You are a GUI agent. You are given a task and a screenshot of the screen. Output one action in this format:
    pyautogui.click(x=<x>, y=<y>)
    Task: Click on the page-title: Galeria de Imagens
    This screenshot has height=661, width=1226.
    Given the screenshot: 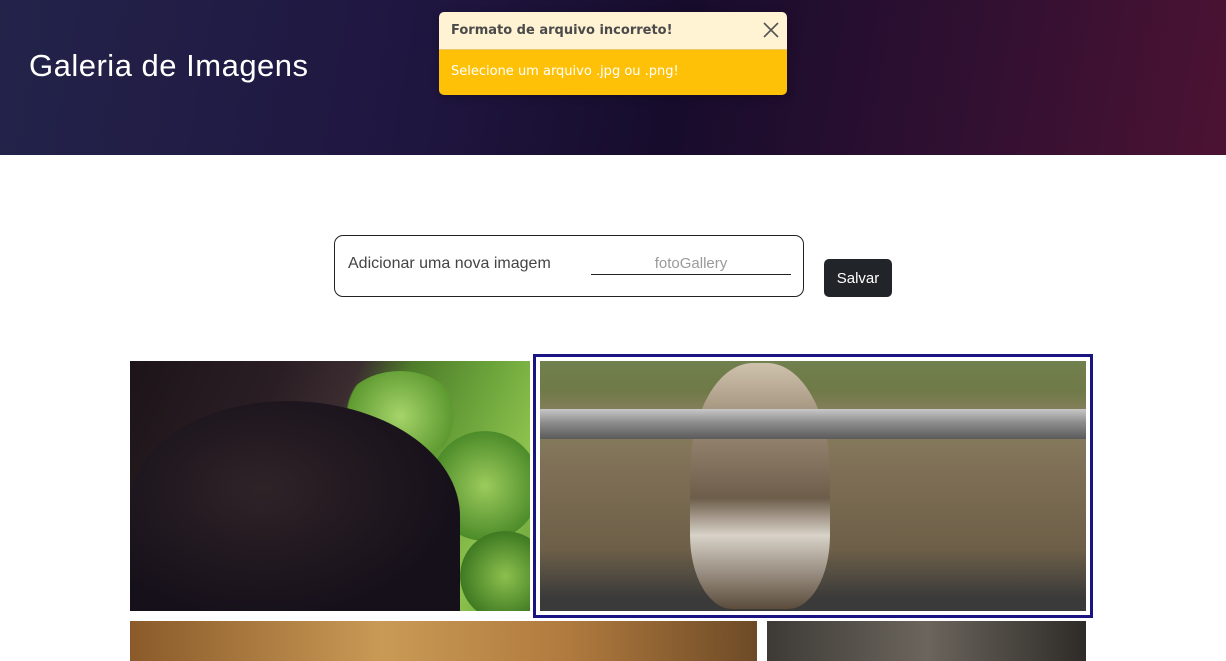 What is the action you would take?
    pyautogui.click(x=169, y=65)
    